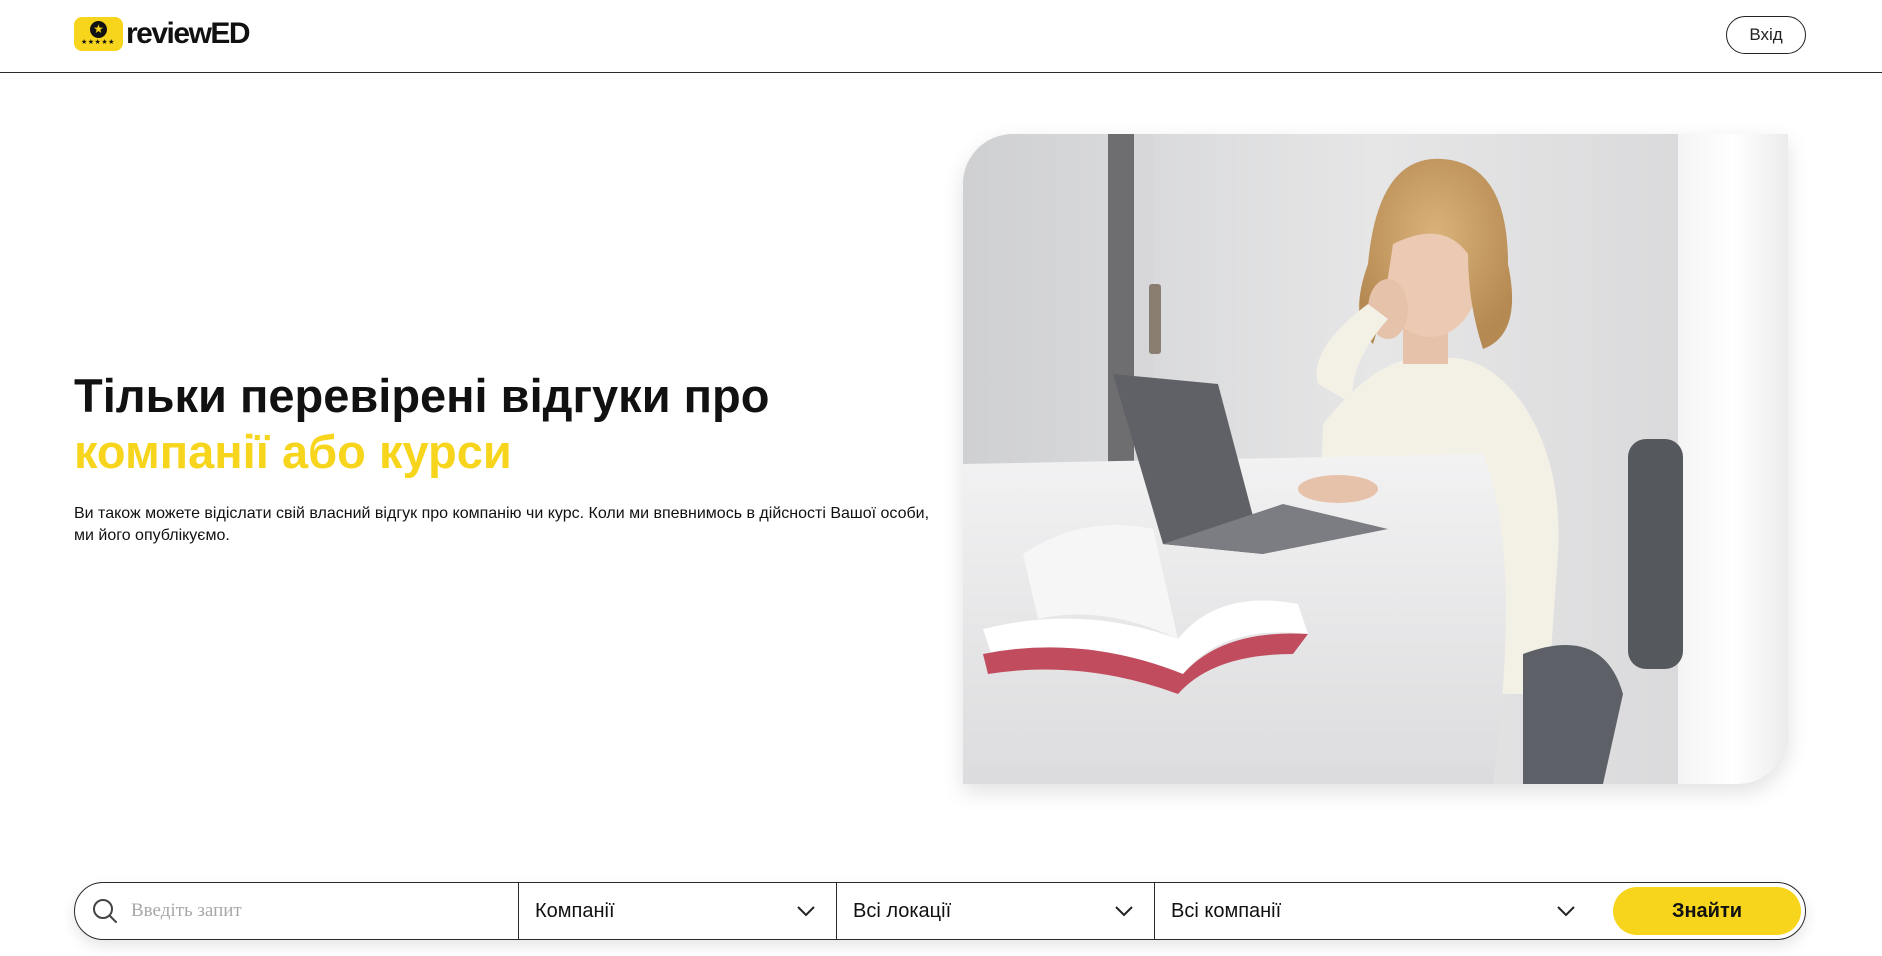  Describe the element at coordinates (996, 911) in the screenshot. I see `location-select: Всі локації` at that location.